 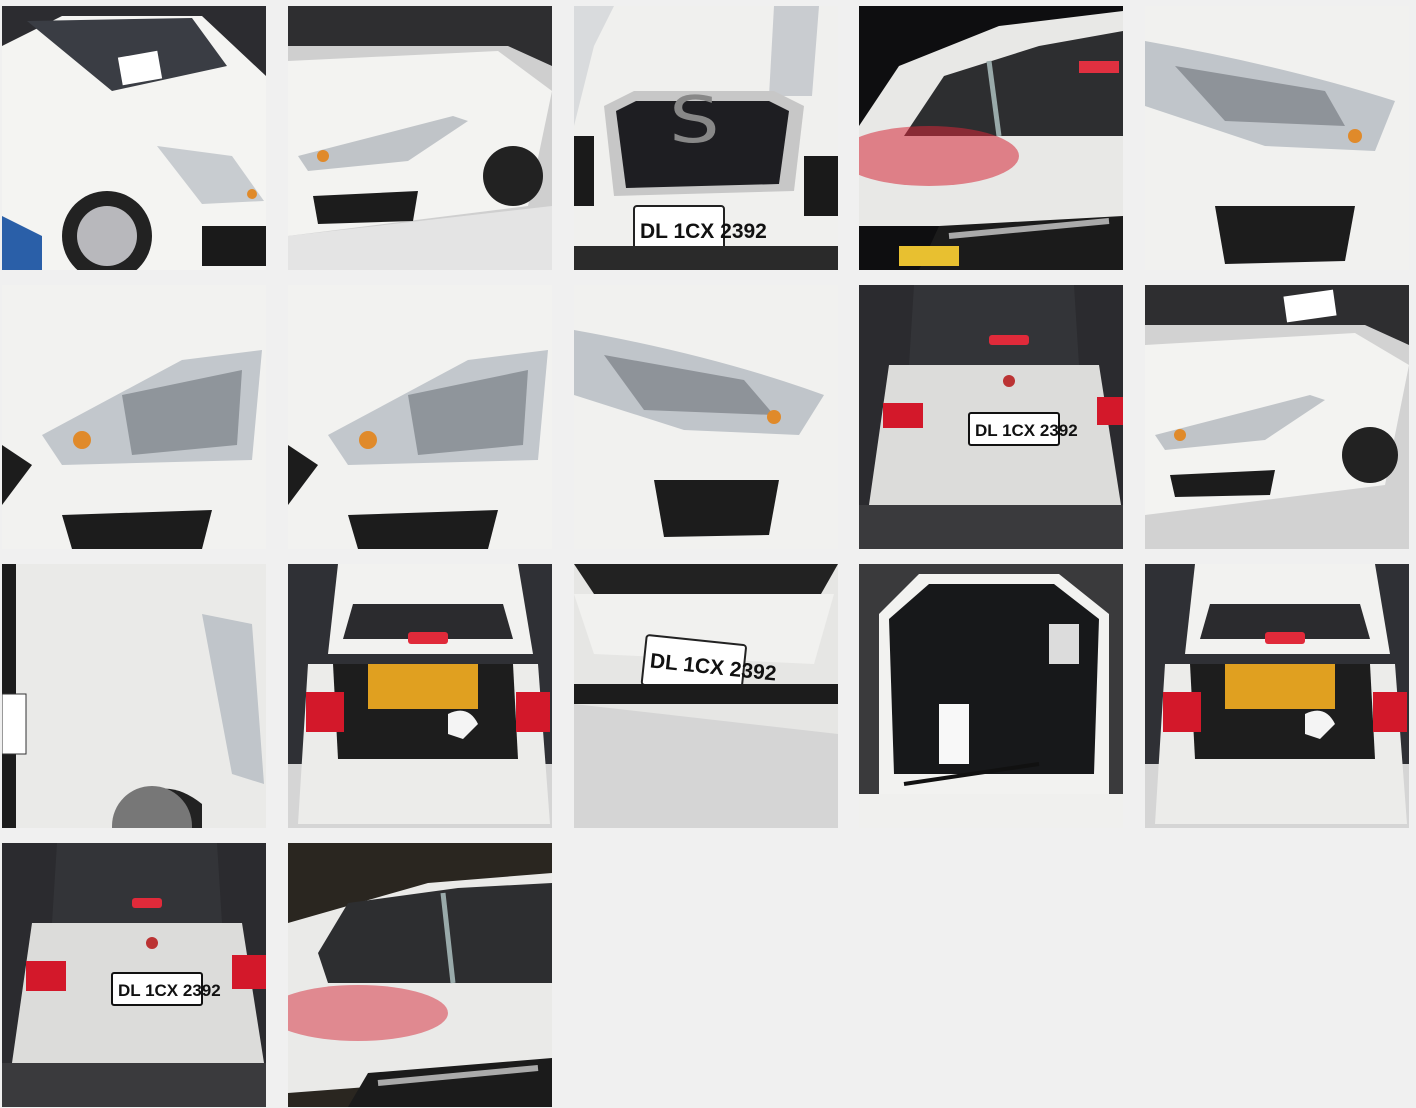 I want to click on car-front-left-image, so click(x=134, y=138).